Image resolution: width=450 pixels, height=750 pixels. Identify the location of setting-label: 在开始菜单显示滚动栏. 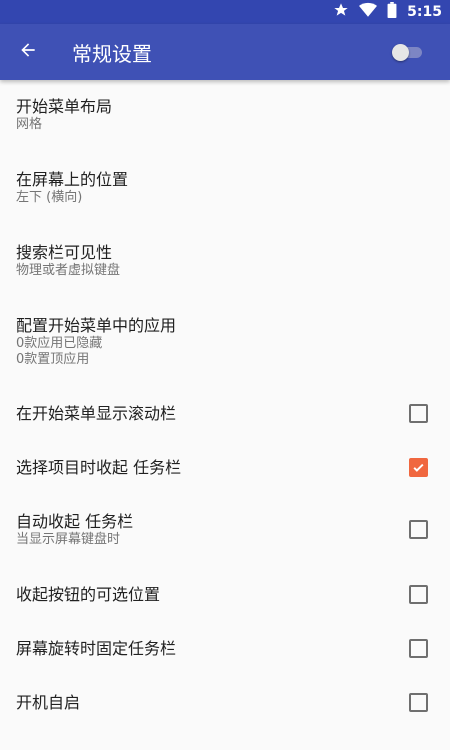
(96, 413).